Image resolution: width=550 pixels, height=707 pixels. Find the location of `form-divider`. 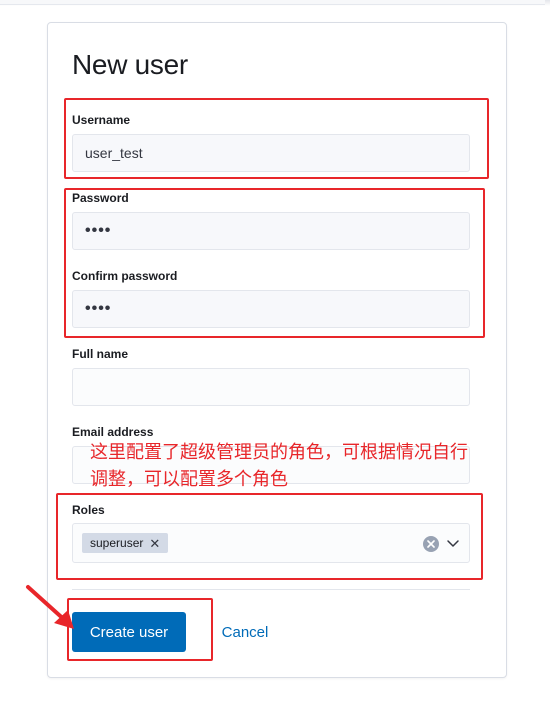

form-divider is located at coordinates (271, 589).